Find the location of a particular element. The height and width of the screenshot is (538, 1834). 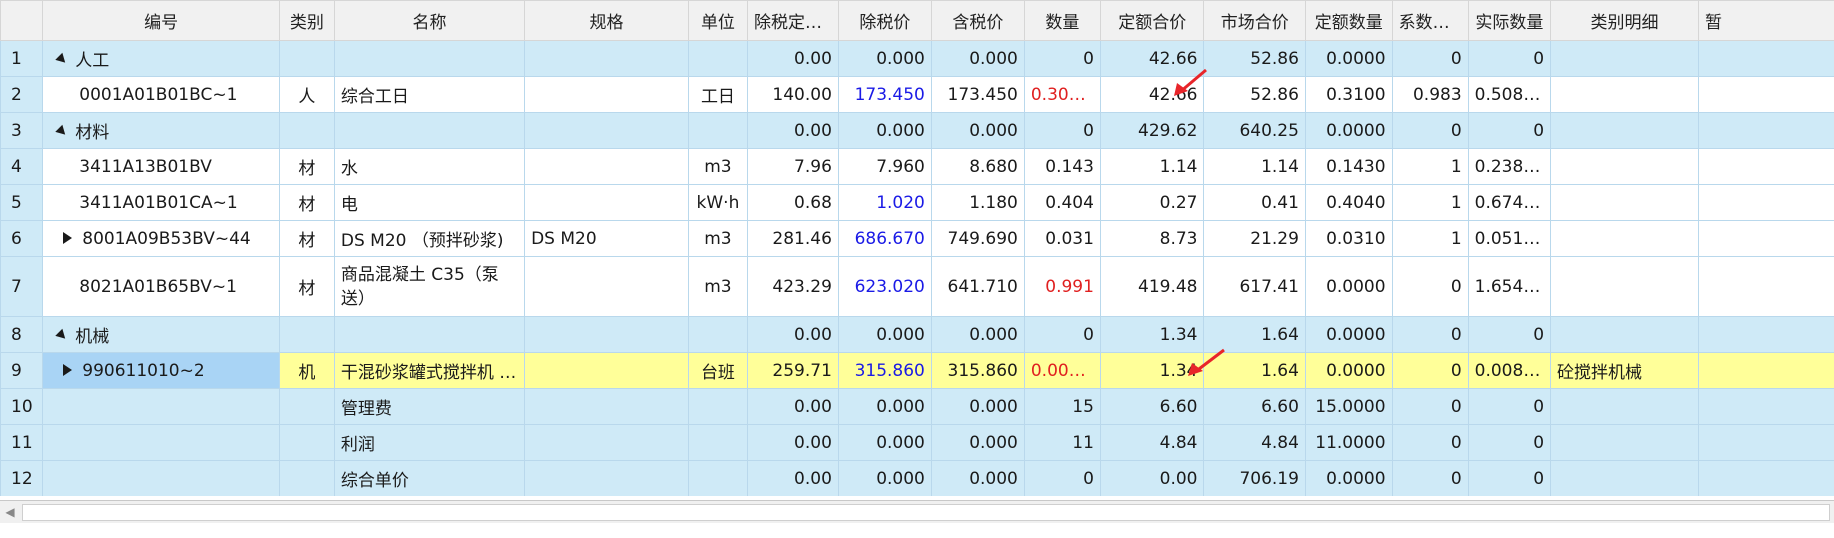

cell-category: 人 is located at coordinates (306, 94).